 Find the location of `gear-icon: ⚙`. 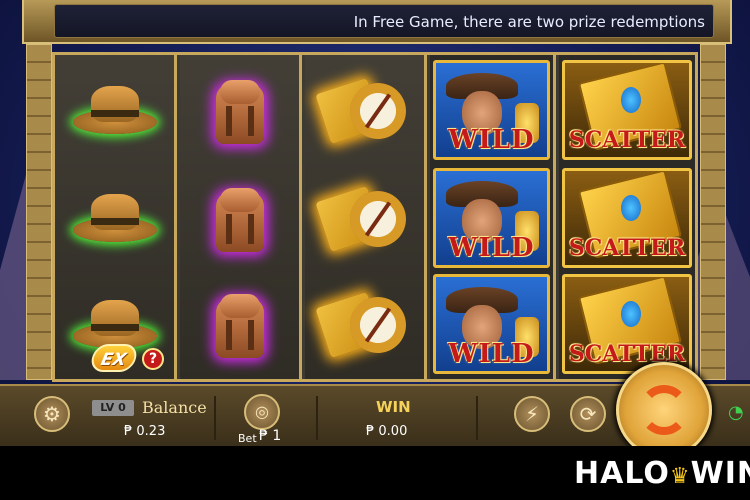

gear-icon: ⚙ is located at coordinates (52, 414).